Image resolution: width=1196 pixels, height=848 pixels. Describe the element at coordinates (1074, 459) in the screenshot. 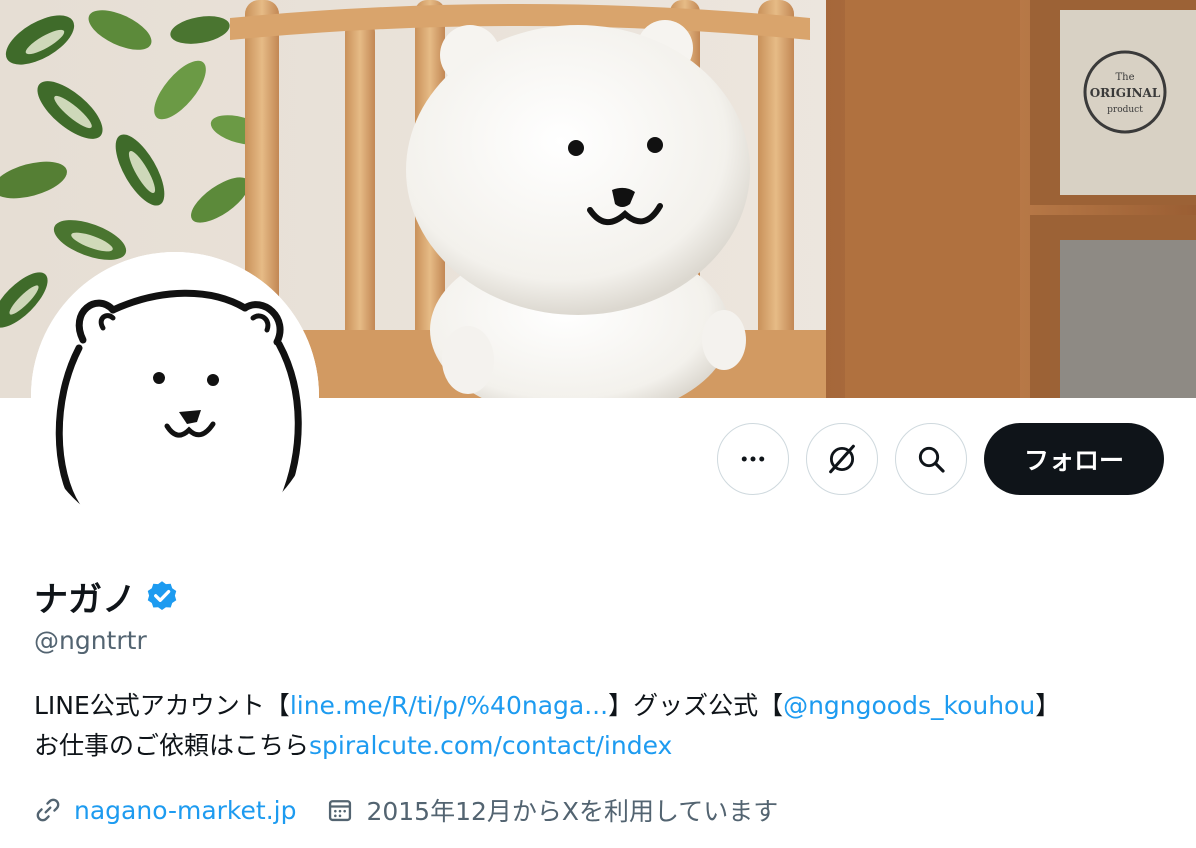

I see `follow-button: フォロー` at that location.